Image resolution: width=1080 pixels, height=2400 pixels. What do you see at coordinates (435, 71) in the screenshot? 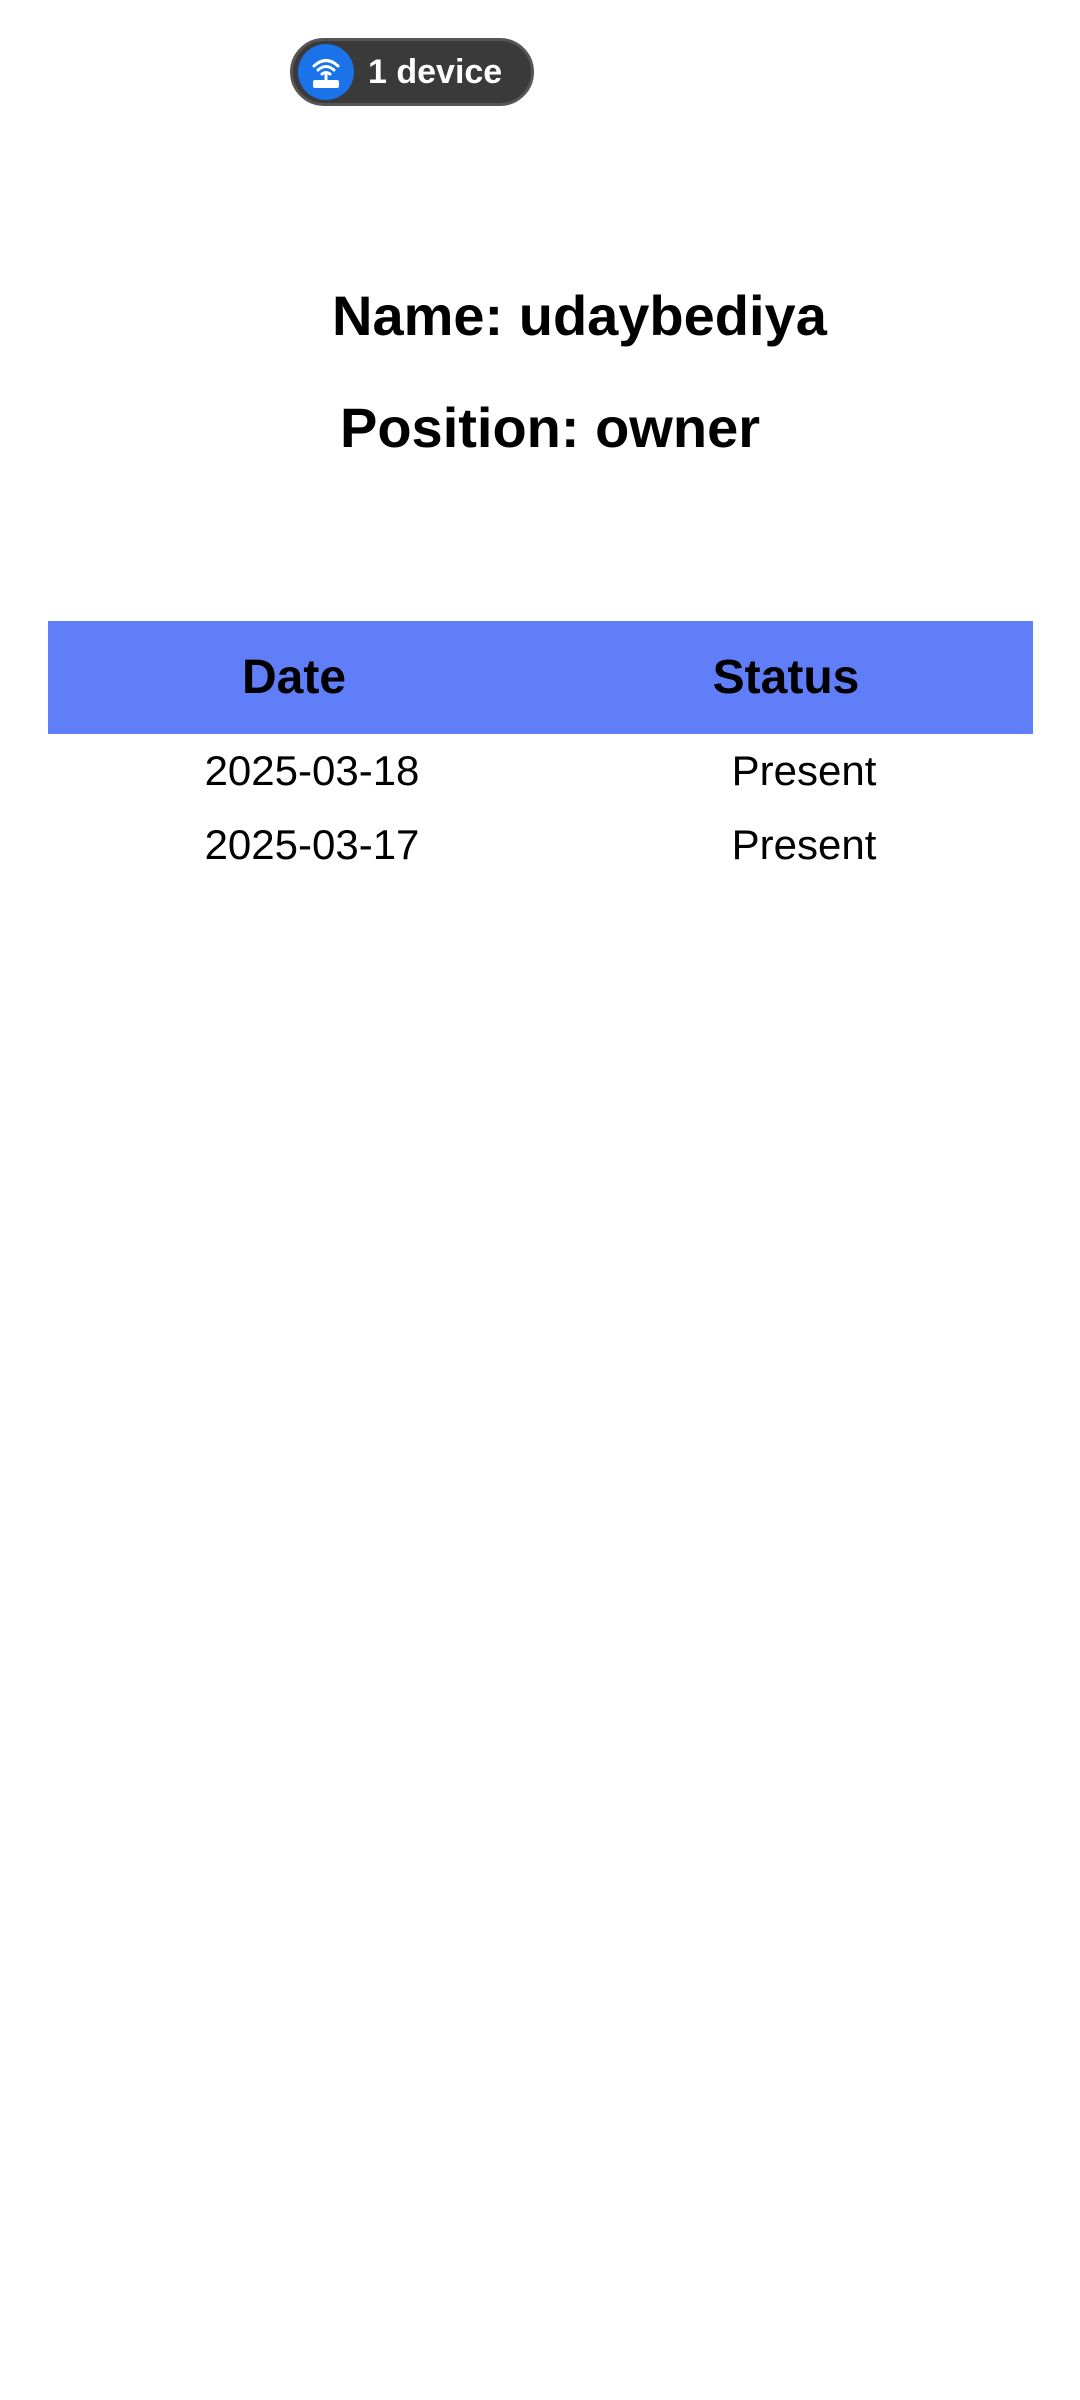
I see `device-count-label: 1 device` at bounding box center [435, 71].